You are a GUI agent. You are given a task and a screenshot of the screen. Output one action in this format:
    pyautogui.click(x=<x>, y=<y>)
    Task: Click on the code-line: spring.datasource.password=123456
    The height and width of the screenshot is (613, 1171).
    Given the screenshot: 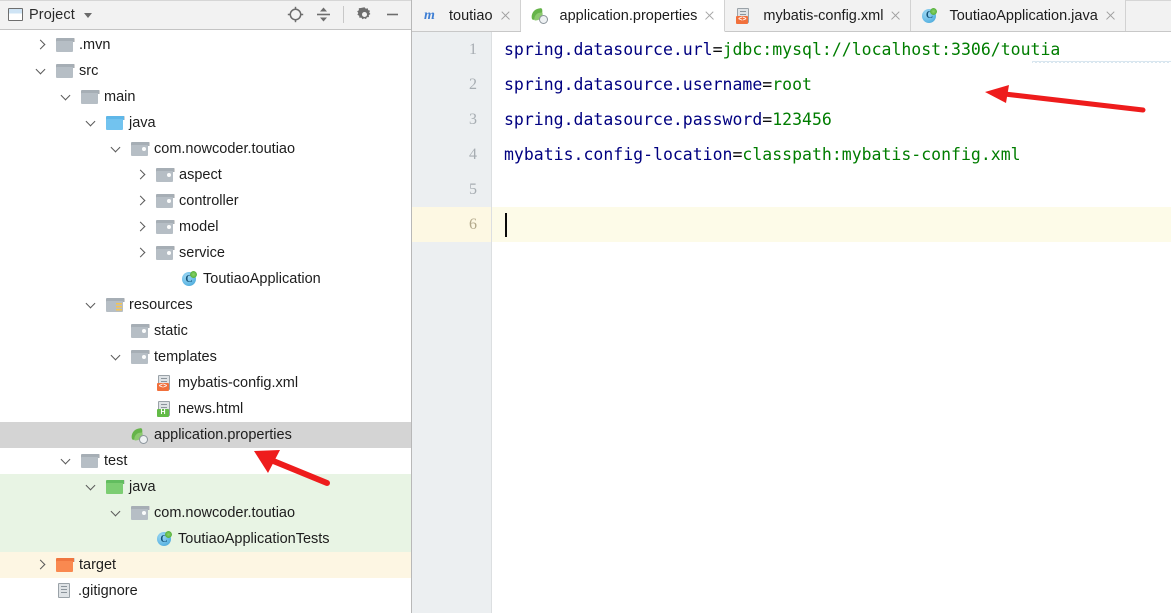 What is the action you would take?
    pyautogui.click(x=831, y=119)
    